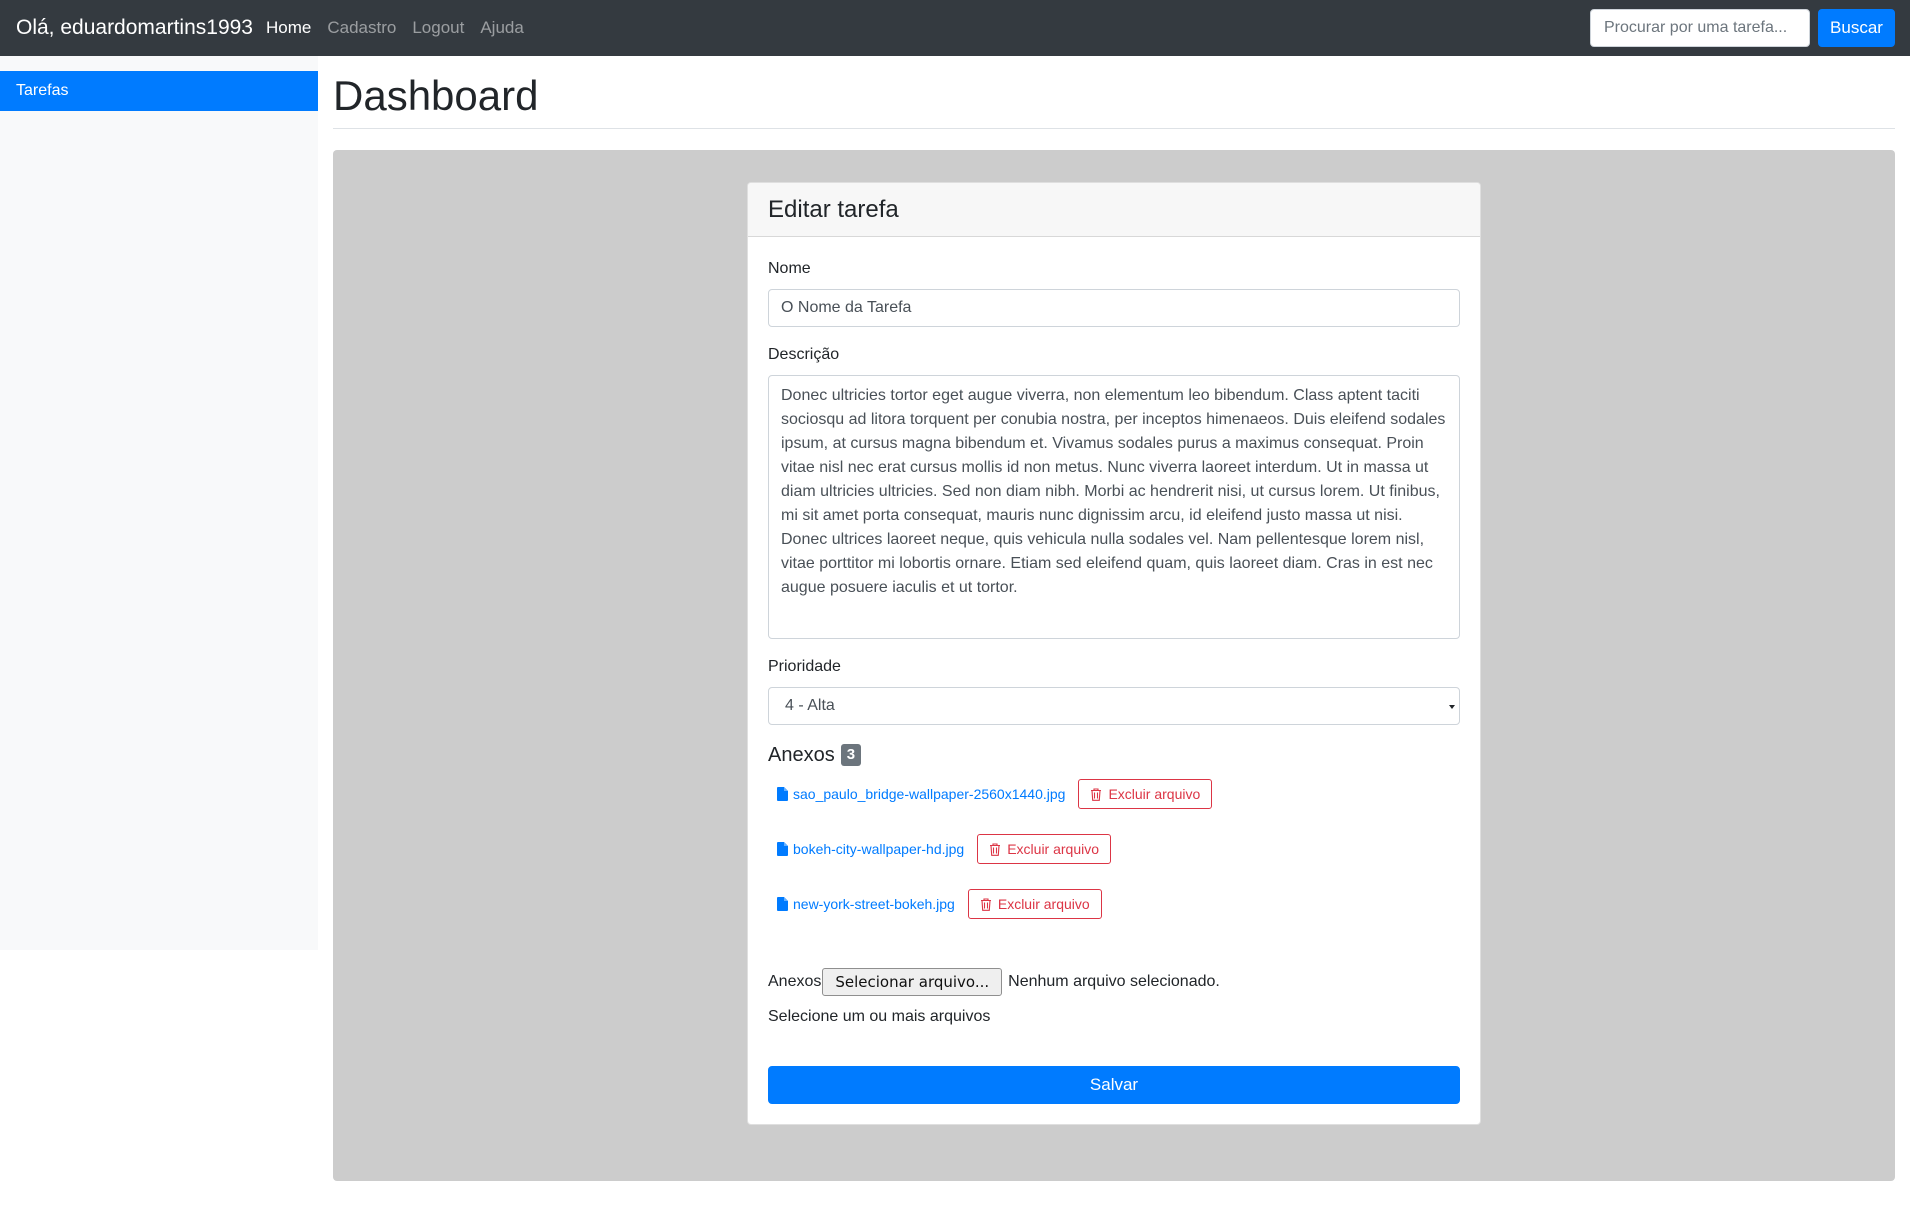 This screenshot has width=1910, height=1229. Describe the element at coordinates (1114, 308) in the screenshot. I see `name-input` at that location.